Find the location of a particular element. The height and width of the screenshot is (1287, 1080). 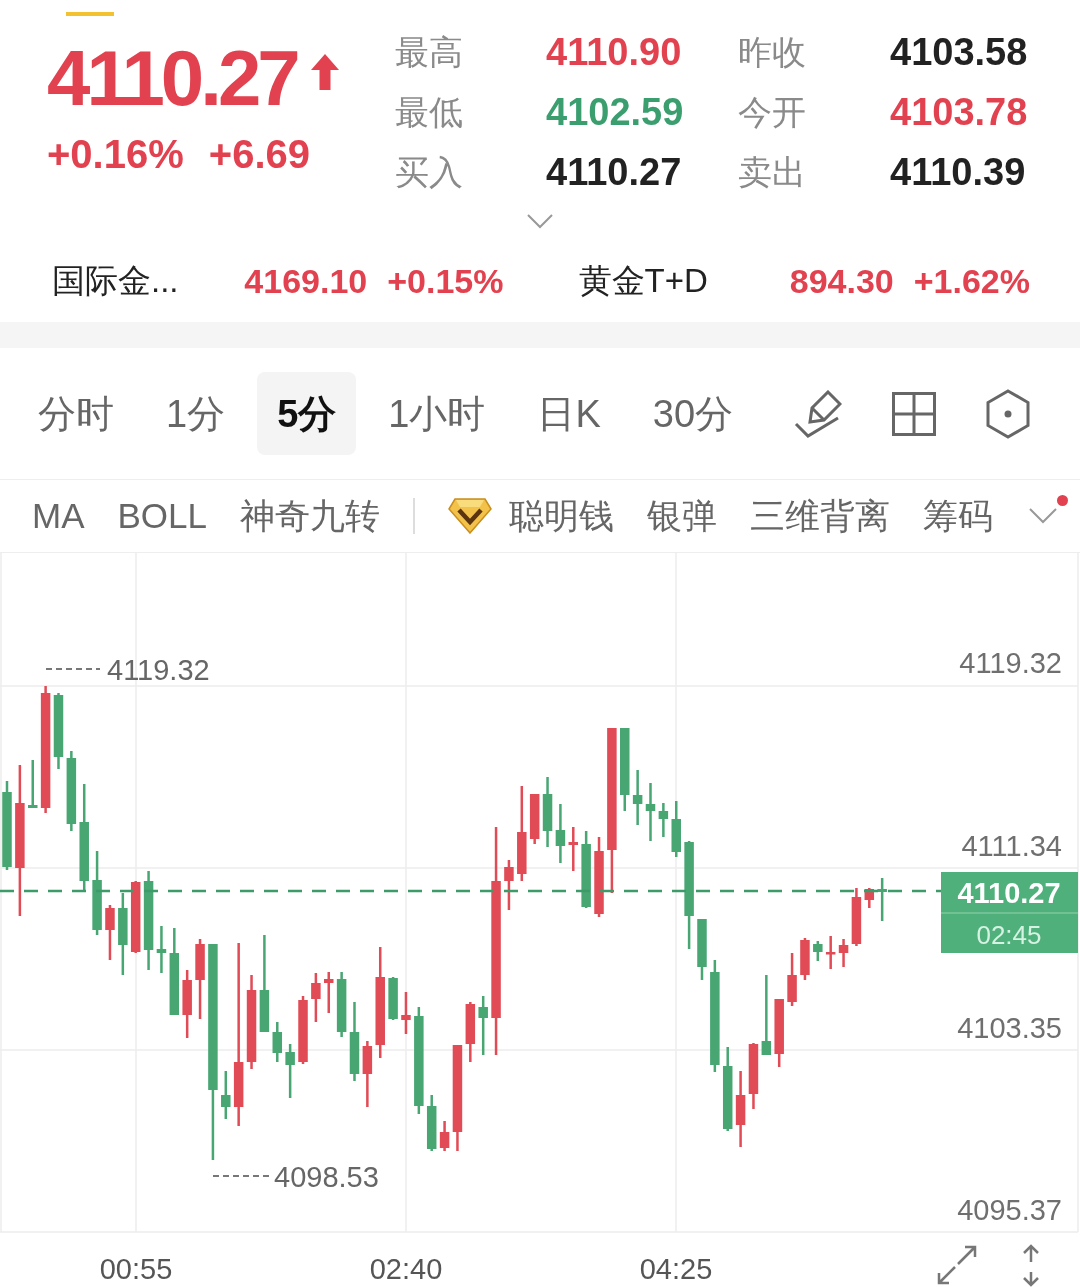

indicator-tab: 筹码 is located at coordinates (958, 516).